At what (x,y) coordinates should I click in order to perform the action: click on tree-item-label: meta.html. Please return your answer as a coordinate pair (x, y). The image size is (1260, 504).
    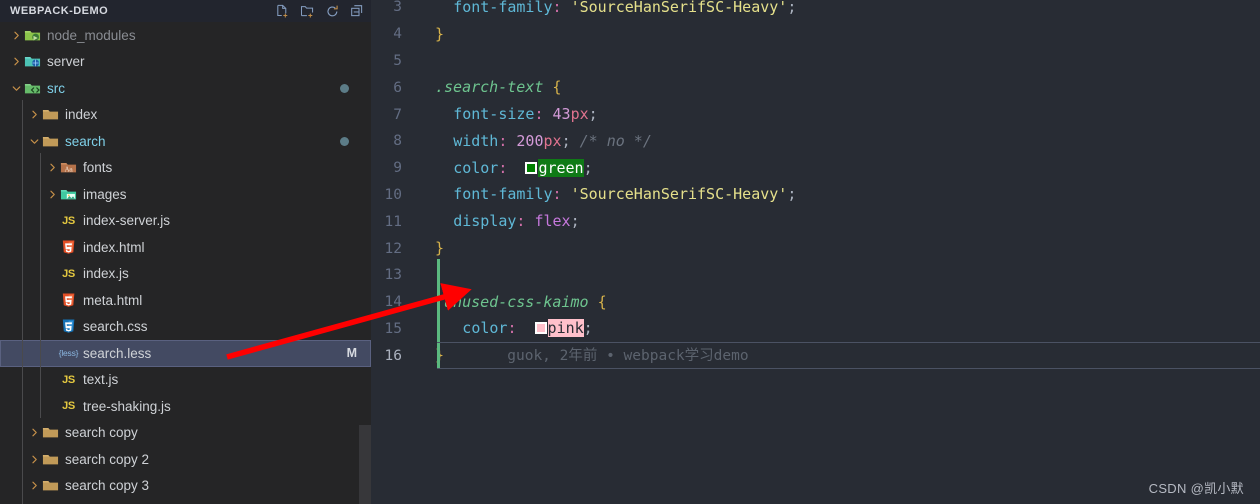
    Looking at the image, I should click on (113, 300).